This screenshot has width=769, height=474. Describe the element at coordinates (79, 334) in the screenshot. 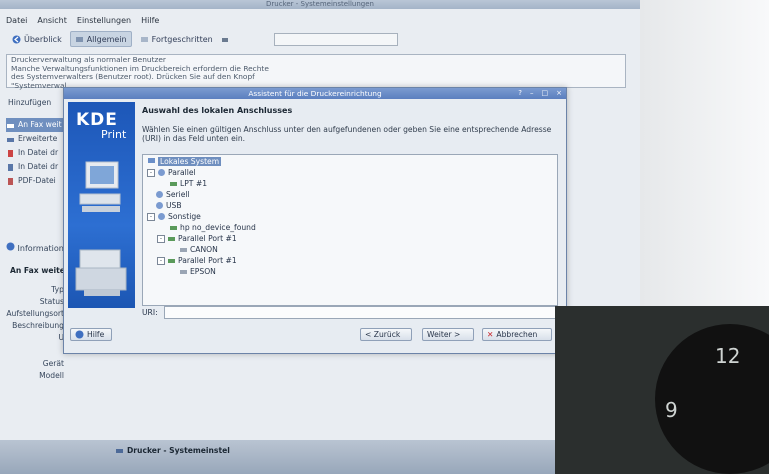

I see `help-icon` at that location.